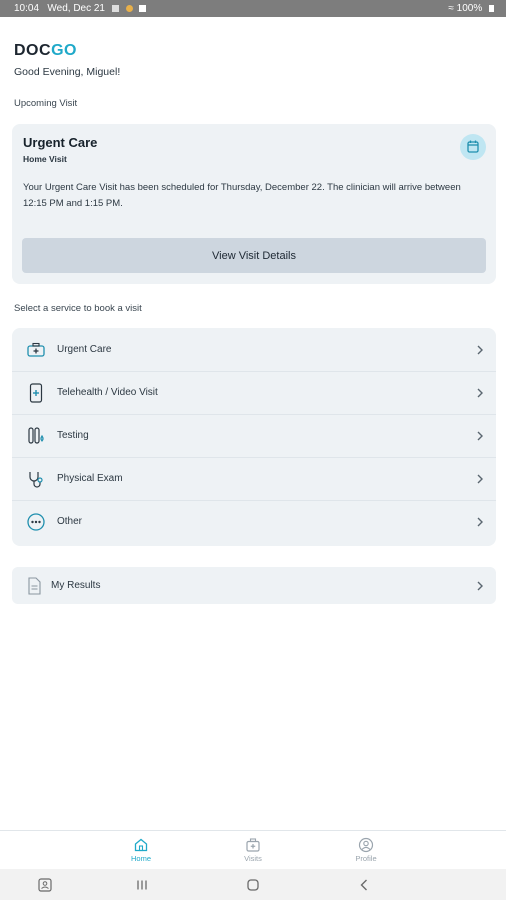 The height and width of the screenshot is (900, 506). What do you see at coordinates (254, 255) in the screenshot?
I see `view-visit-details-button: View Visit Details` at bounding box center [254, 255].